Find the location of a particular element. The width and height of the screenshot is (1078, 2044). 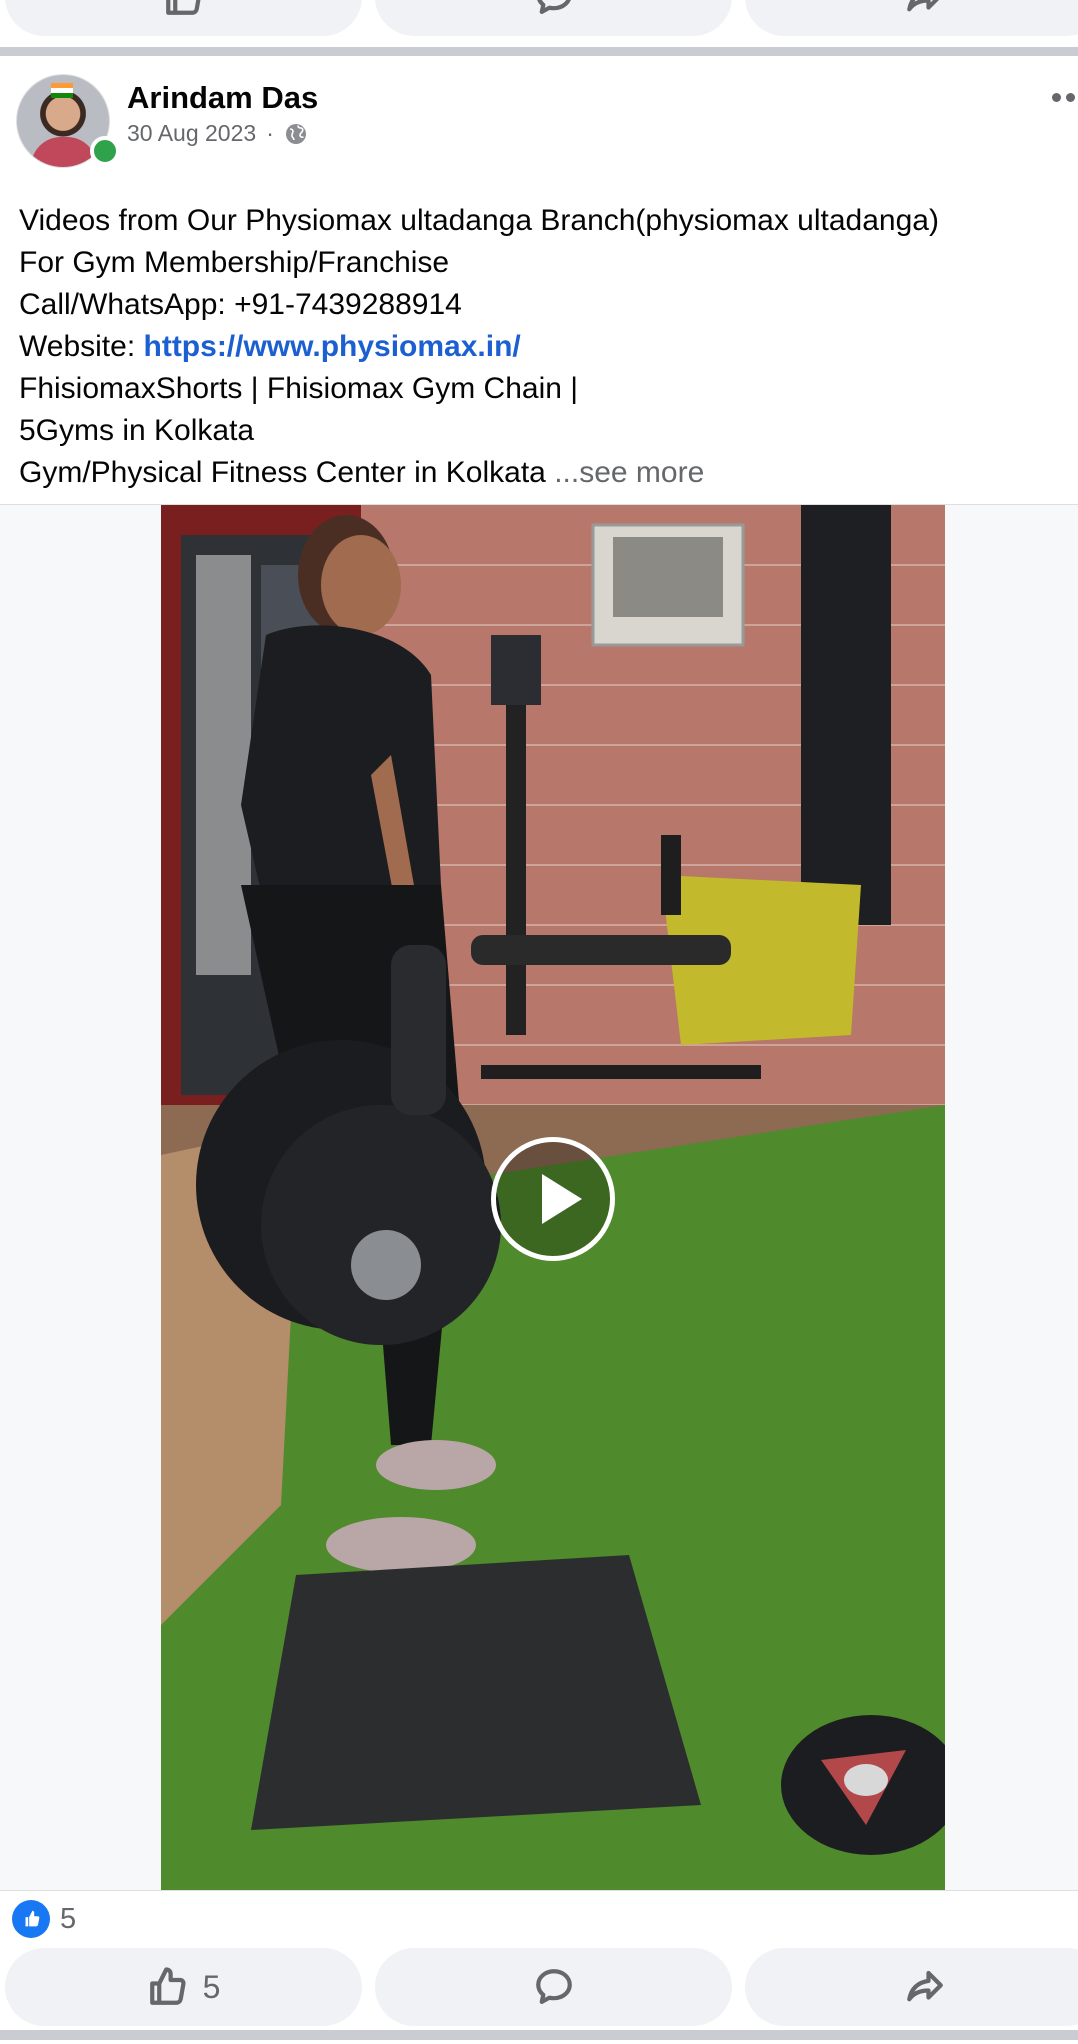

like-button: 5 is located at coordinates (183, 1987).